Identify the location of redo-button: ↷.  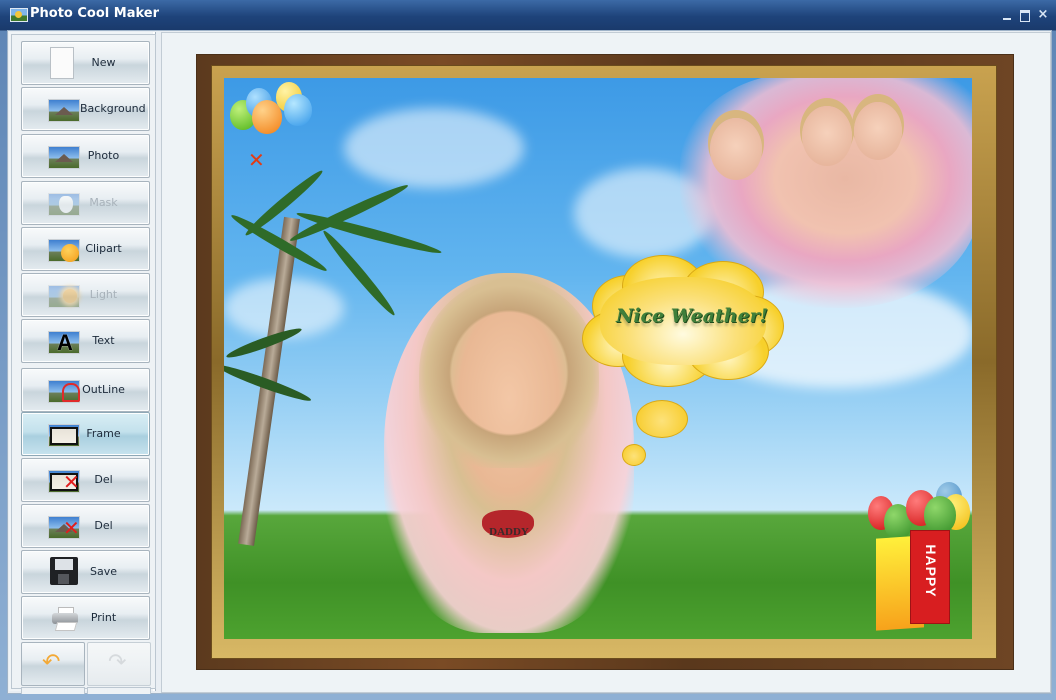
(119, 664).